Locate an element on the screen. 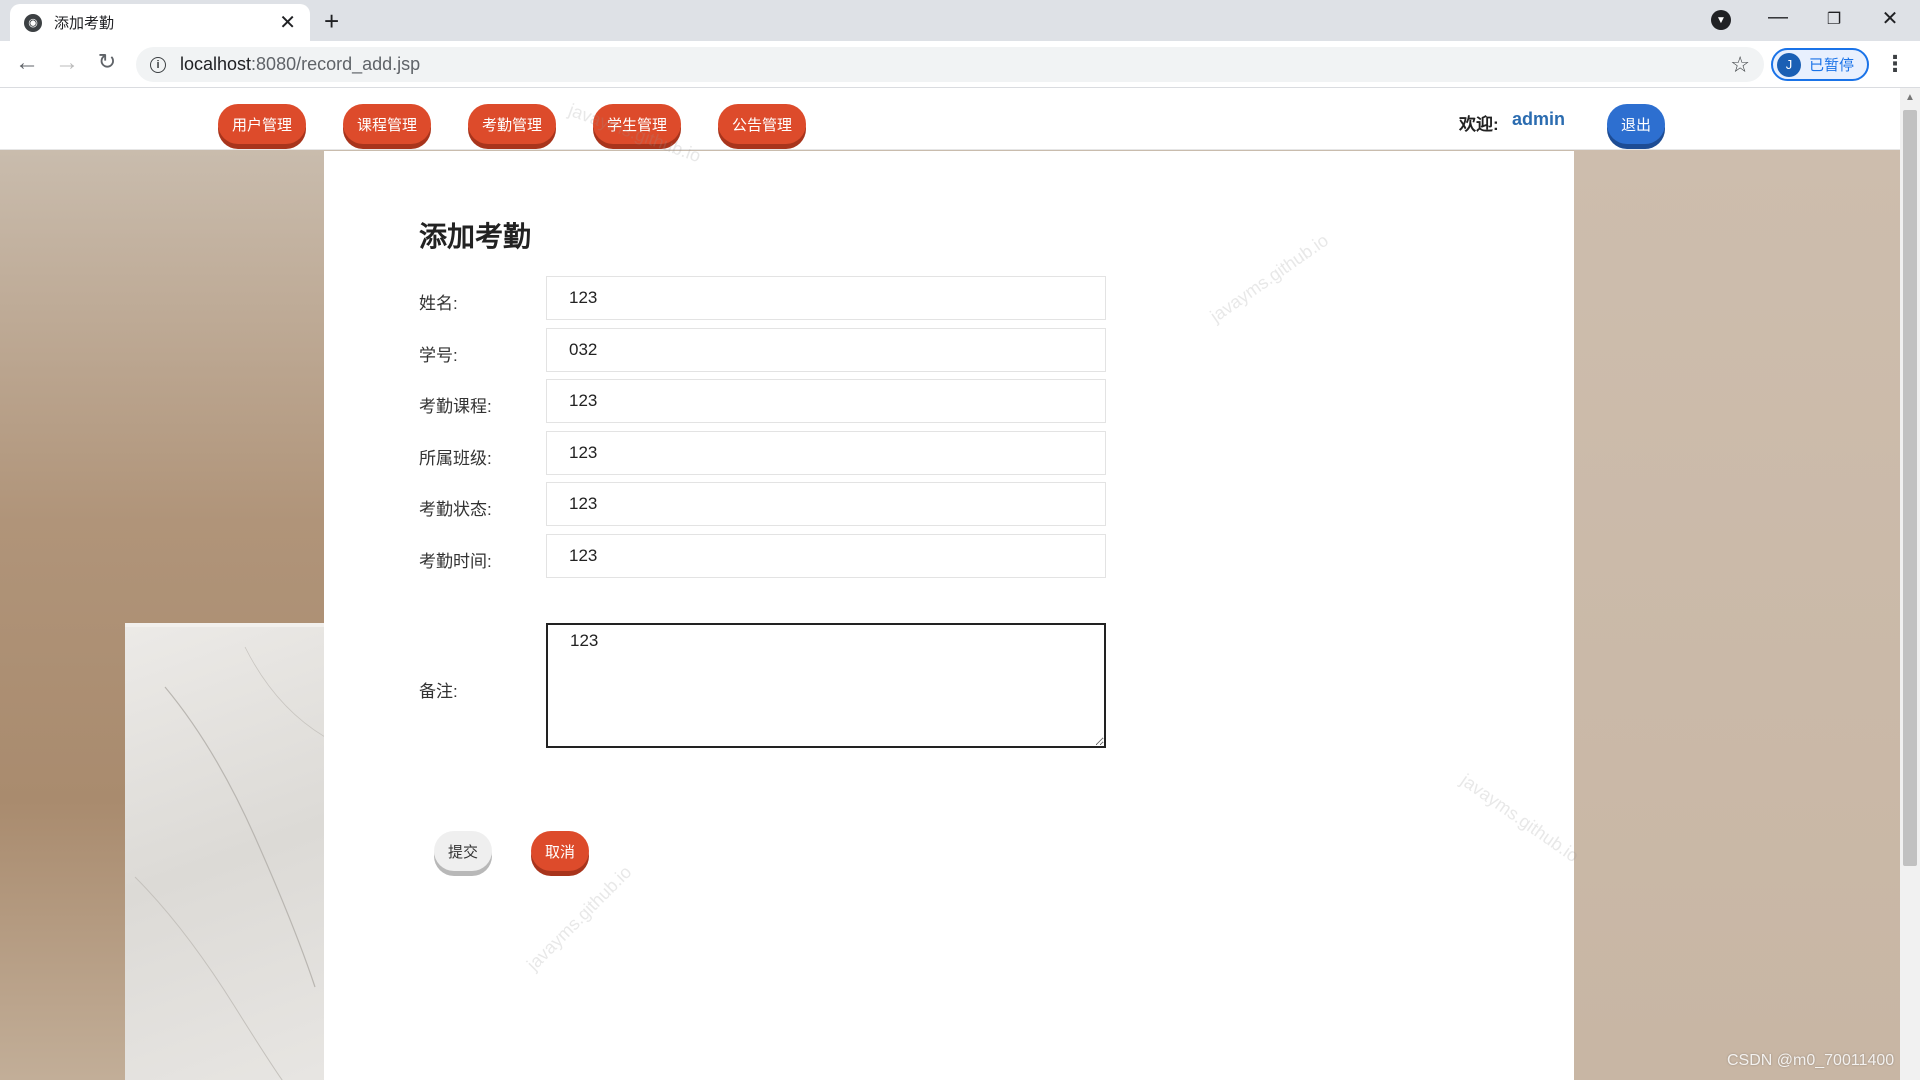 The width and height of the screenshot is (1920, 1080). logout-button: 退出 is located at coordinates (1636, 124).